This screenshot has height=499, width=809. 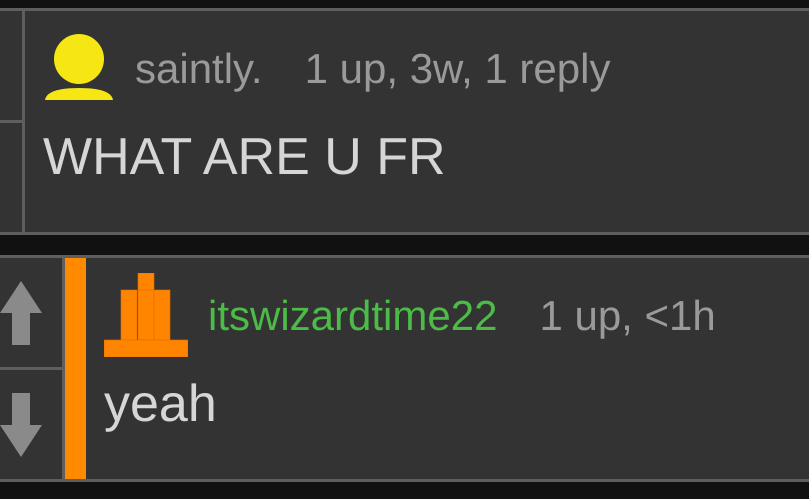 What do you see at coordinates (627, 315) in the screenshot?
I see `comment-meta: 1 up, <1h` at bounding box center [627, 315].